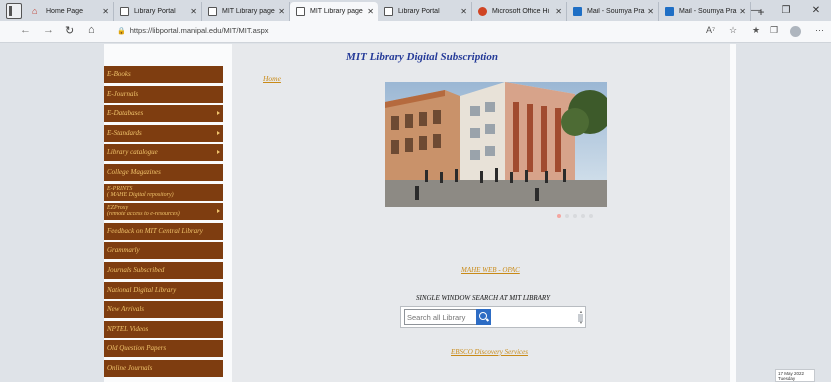 This screenshot has height=382, width=831. What do you see at coordinates (142, 289) in the screenshot?
I see `menu-item-label: National Digital Library` at bounding box center [142, 289].